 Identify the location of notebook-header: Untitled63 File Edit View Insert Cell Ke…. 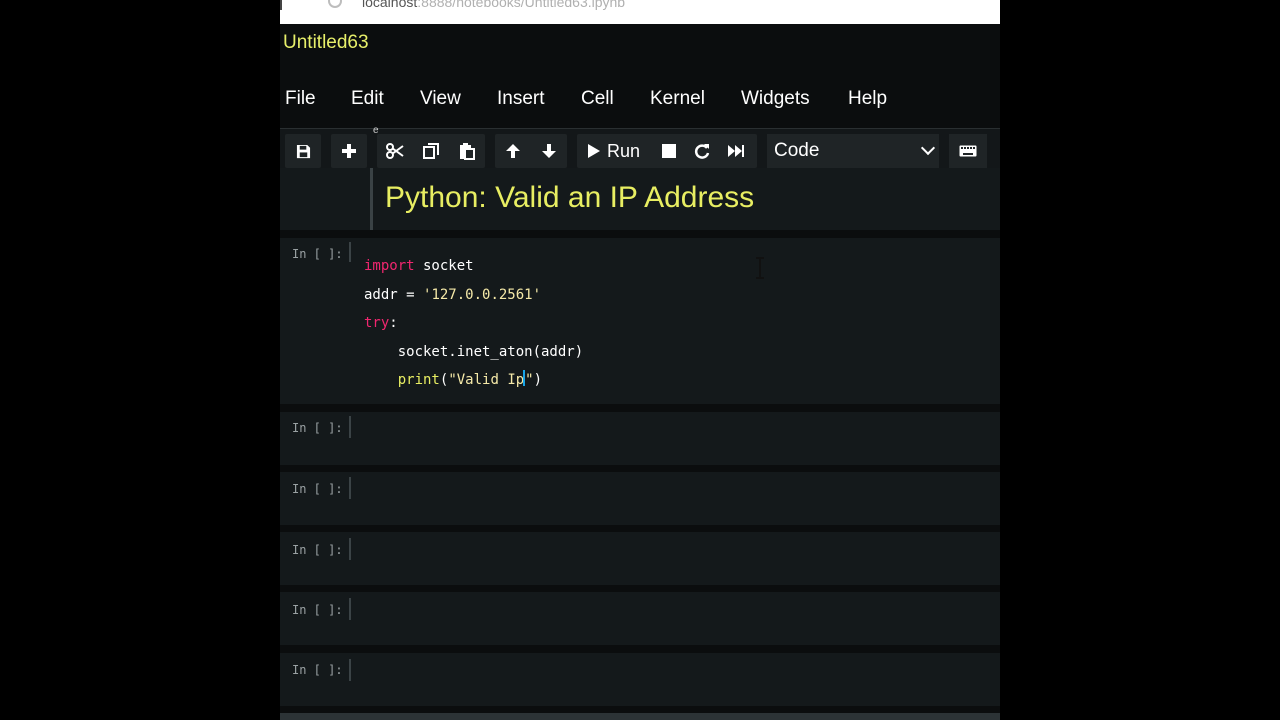
(640, 76).